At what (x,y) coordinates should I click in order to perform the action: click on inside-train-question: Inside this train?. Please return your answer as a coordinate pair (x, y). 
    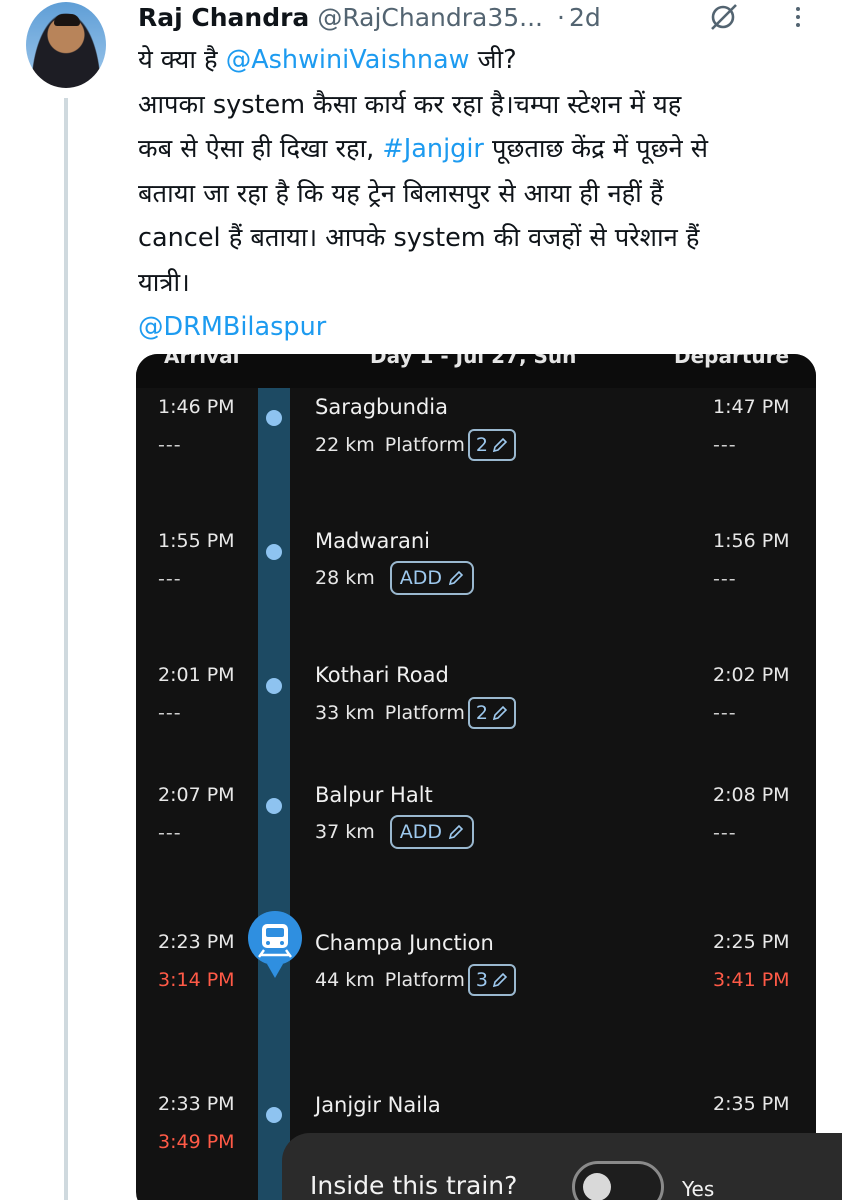
    Looking at the image, I should click on (414, 1185).